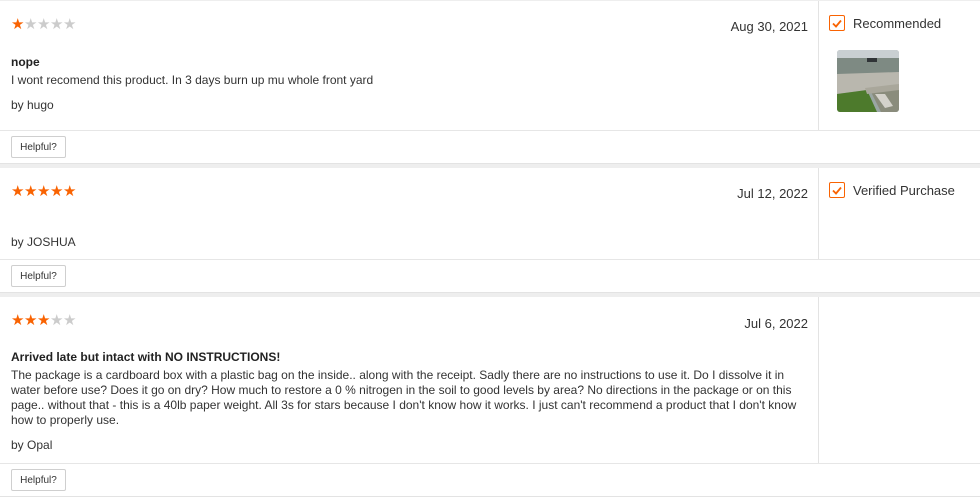 The image size is (980, 497). What do you see at coordinates (899, 380) in the screenshot?
I see `review-sidebar` at bounding box center [899, 380].